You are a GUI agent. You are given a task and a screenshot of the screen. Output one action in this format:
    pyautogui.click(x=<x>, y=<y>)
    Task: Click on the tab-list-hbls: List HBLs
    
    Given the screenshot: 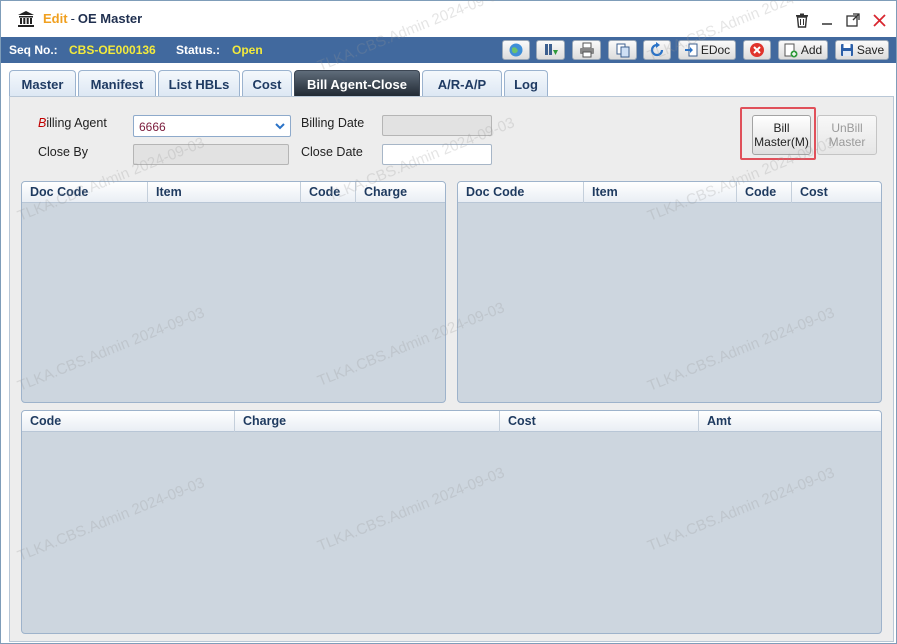 What is the action you would take?
    pyautogui.click(x=199, y=83)
    